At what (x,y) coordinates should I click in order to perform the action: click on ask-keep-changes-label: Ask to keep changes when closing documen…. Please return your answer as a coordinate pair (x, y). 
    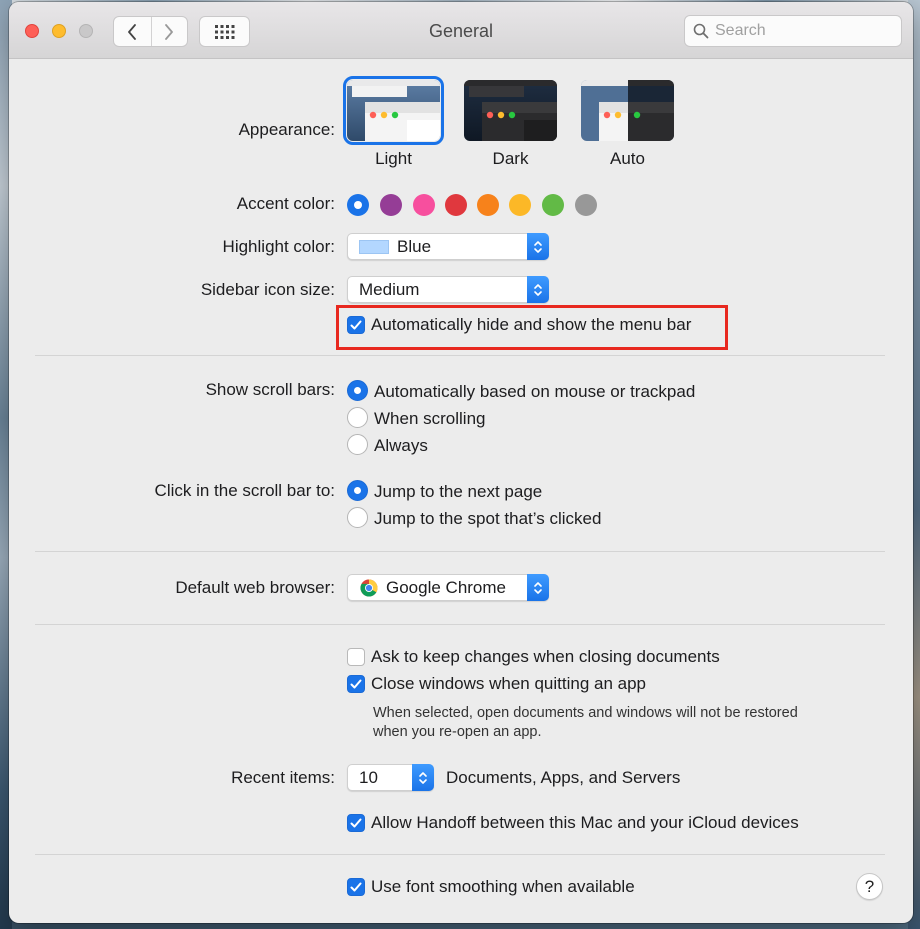
    Looking at the image, I should click on (545, 656).